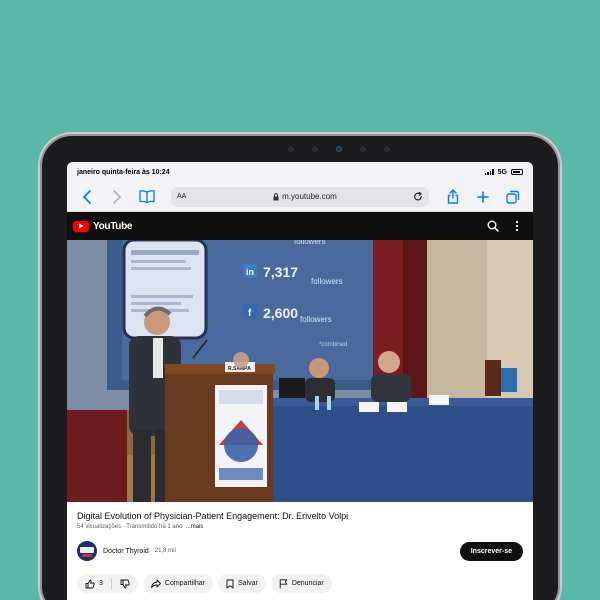 This screenshot has width=600, height=600. Describe the element at coordinates (125, 584) in the screenshot. I see `thumbs-down-icon` at that location.